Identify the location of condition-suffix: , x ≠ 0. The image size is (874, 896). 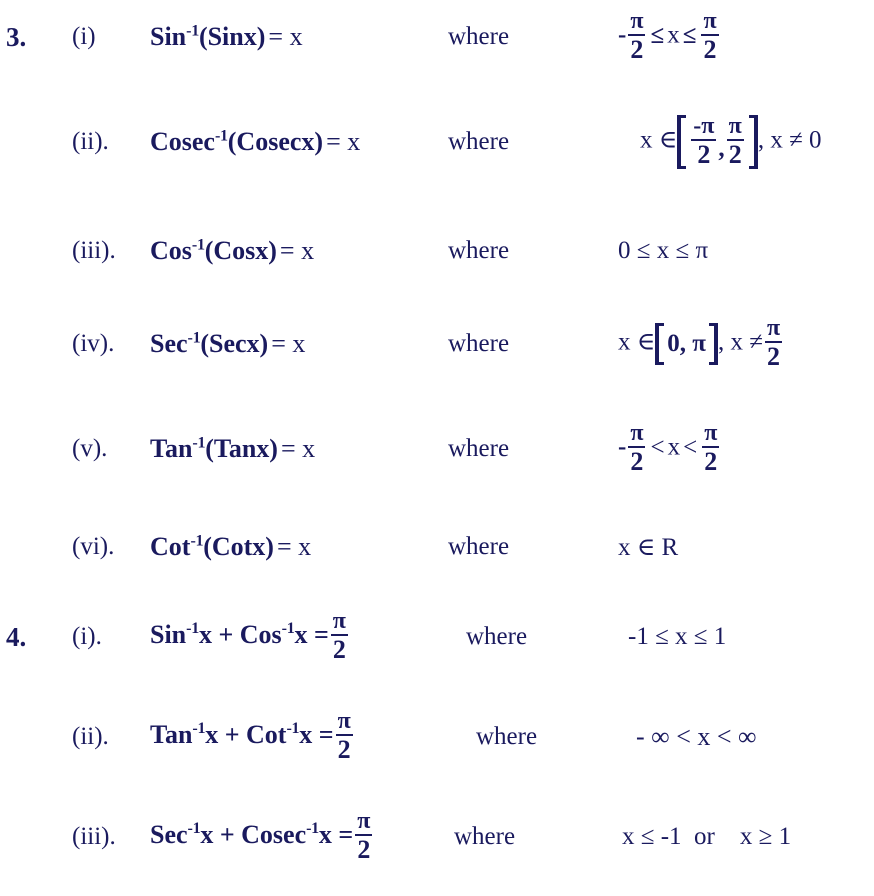
(789, 140).